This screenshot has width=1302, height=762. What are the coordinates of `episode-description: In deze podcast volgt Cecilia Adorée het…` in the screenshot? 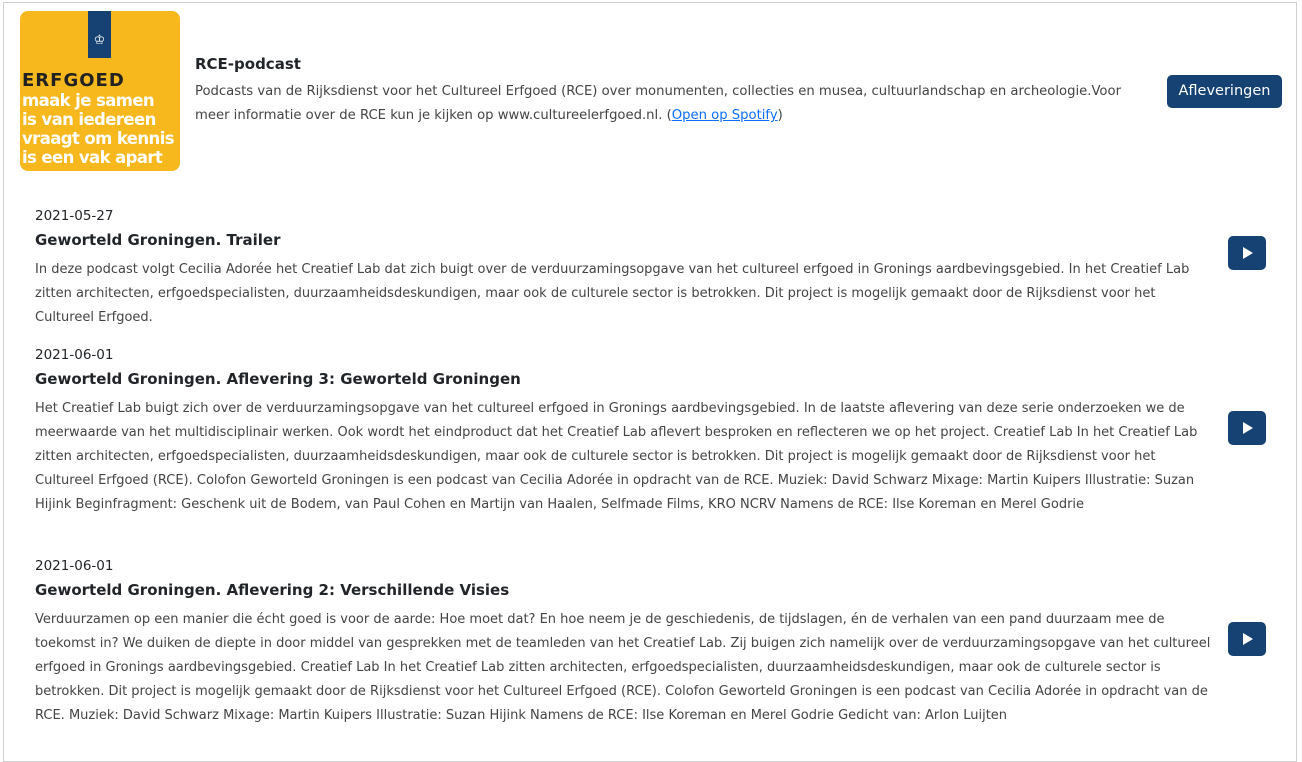 It's located at (612, 293).